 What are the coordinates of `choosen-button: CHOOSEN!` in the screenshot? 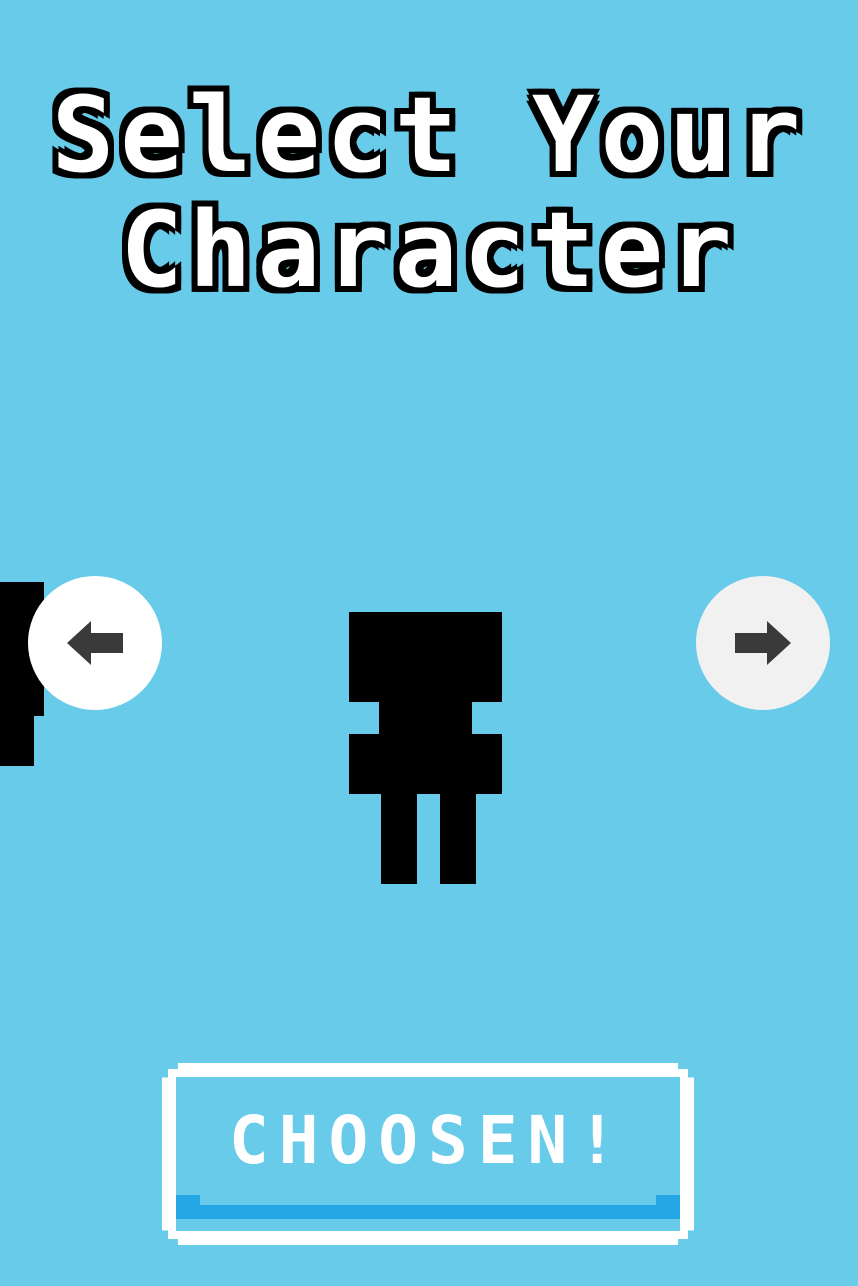 It's located at (428, 1154).